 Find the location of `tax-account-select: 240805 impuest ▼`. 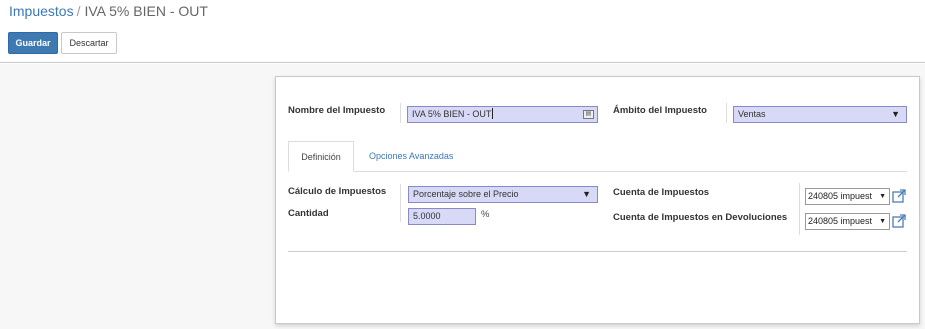

tax-account-select: 240805 impuest ▼ is located at coordinates (847, 196).